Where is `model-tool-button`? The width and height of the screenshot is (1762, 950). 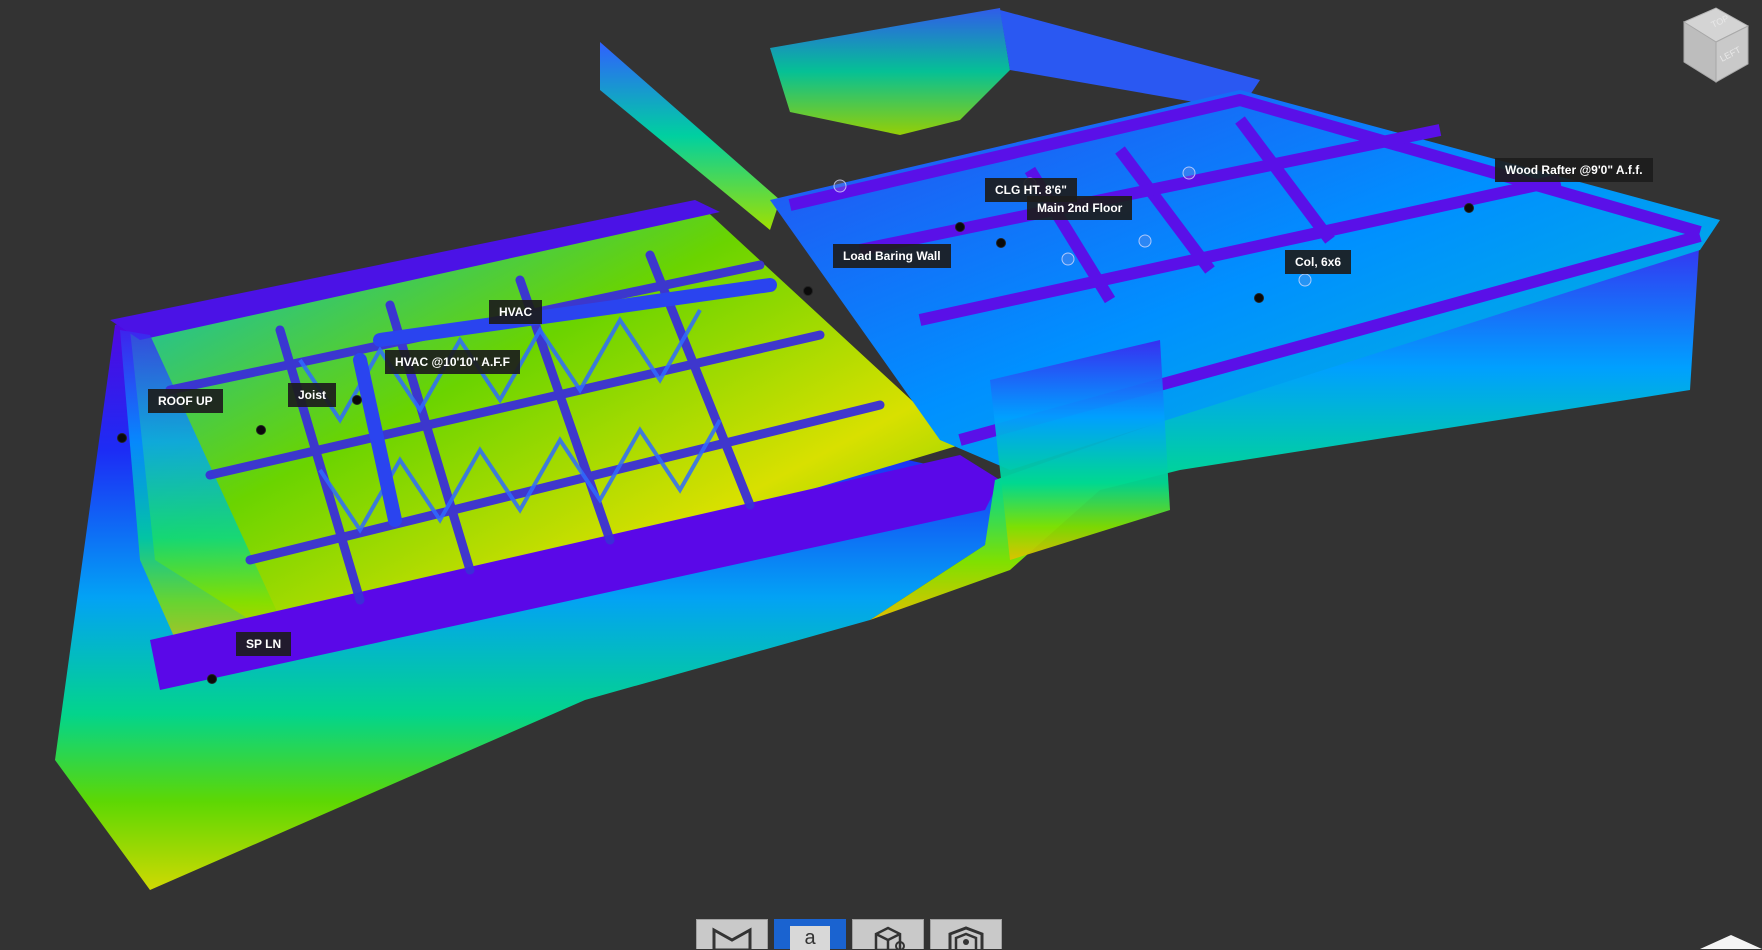
model-tool-button is located at coordinates (888, 934).